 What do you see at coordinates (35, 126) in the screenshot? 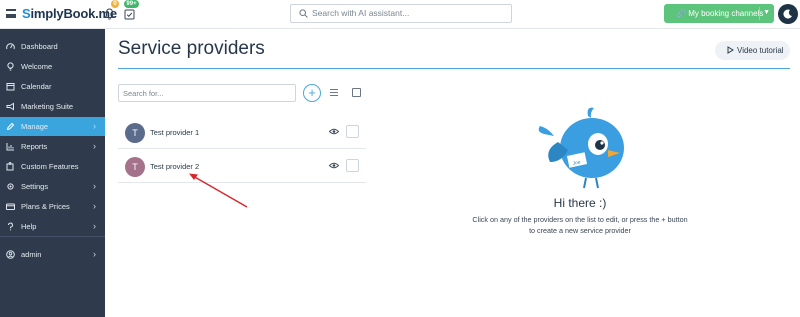
I see `sidebar-item-label: Manage` at bounding box center [35, 126].